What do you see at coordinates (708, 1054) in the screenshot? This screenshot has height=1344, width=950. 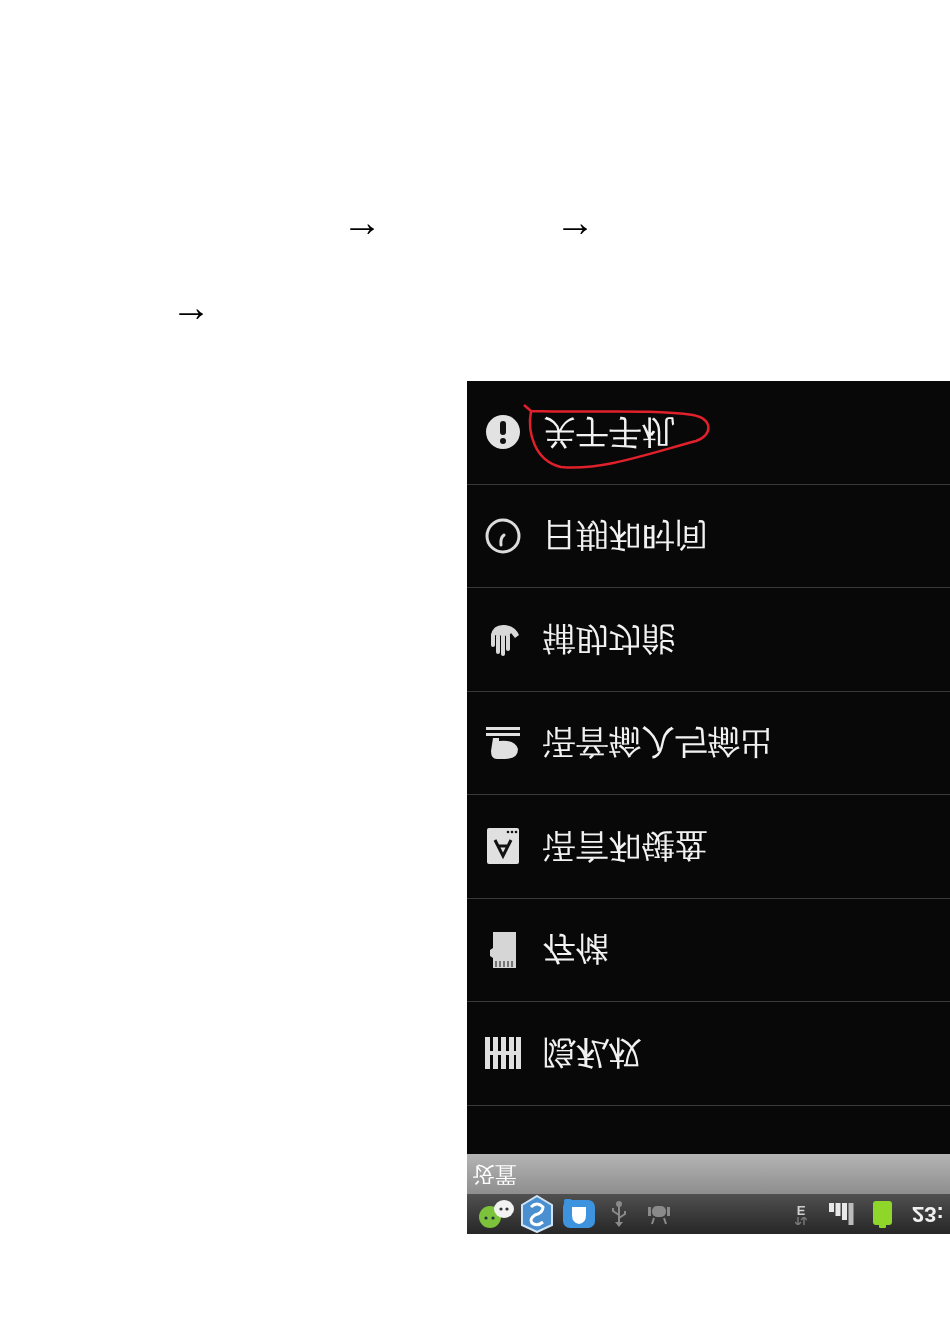 I see `settings-item: 隐私权` at bounding box center [708, 1054].